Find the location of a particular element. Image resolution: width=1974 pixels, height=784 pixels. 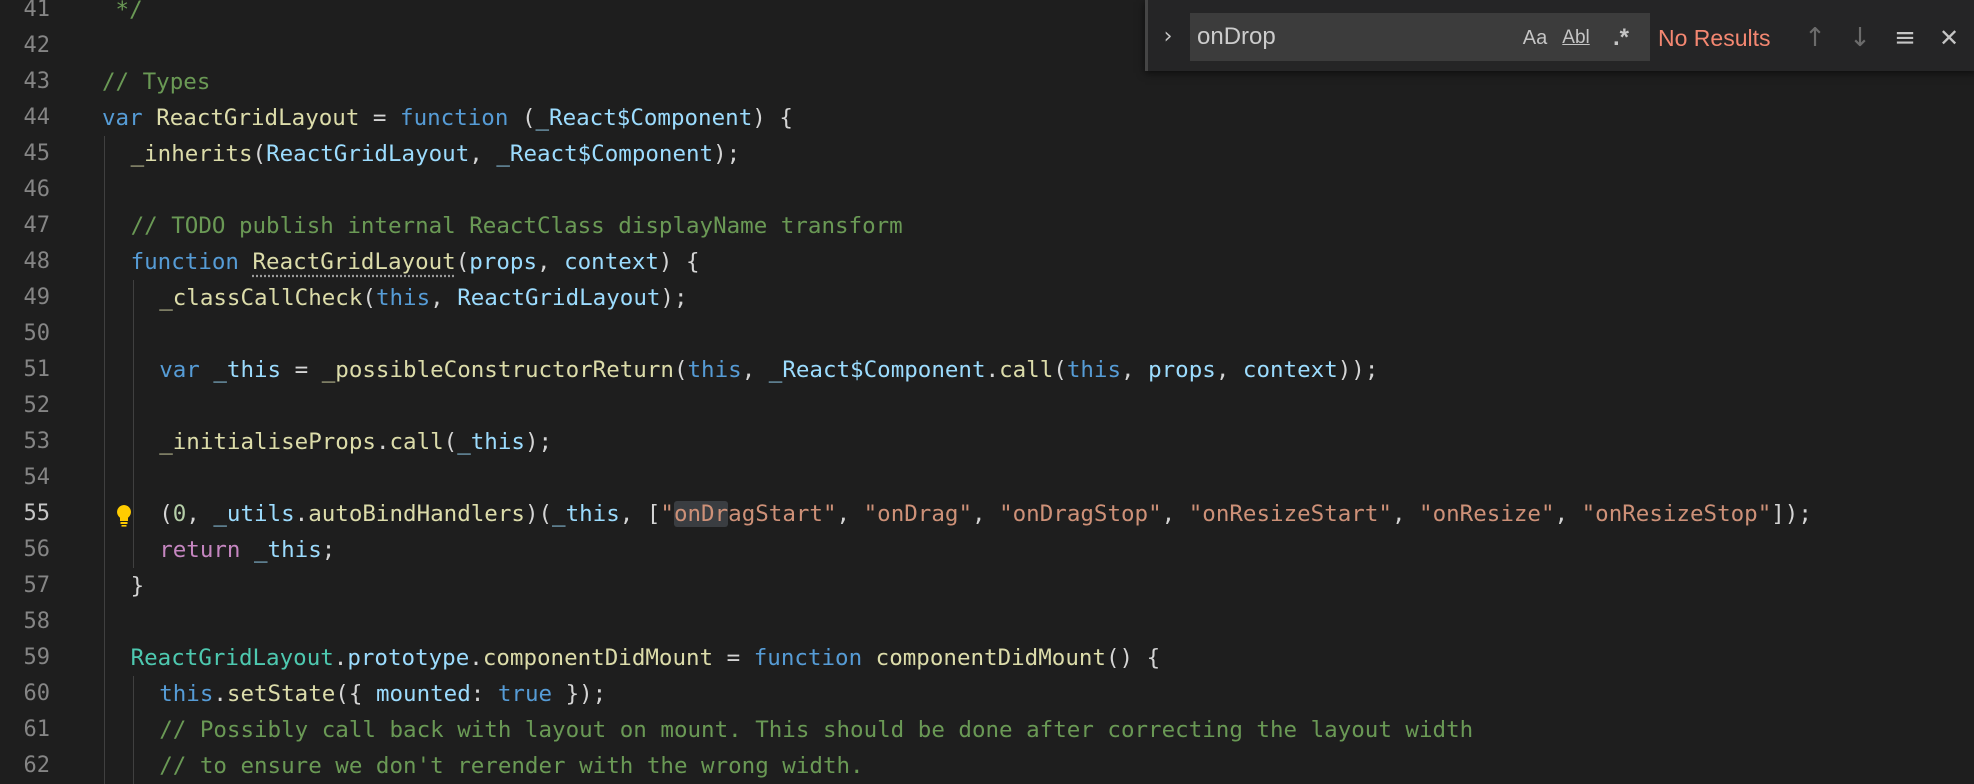

code-line: 50 is located at coordinates (987, 334).